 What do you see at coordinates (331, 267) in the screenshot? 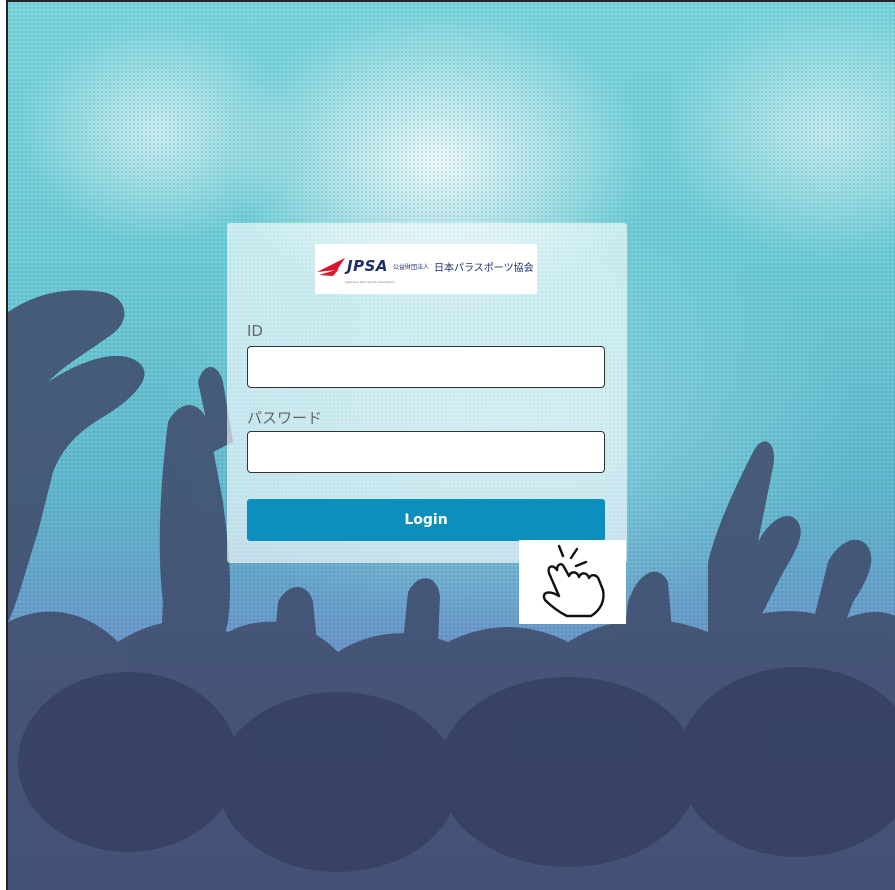
I see `jpsa-wing-logo-icon` at bounding box center [331, 267].